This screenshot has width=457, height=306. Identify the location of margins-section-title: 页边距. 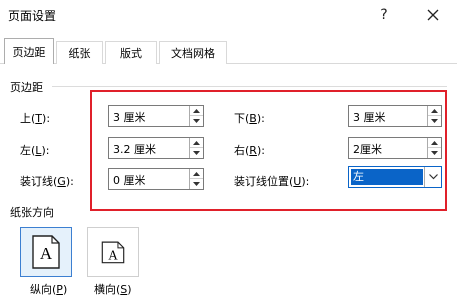
(26, 87).